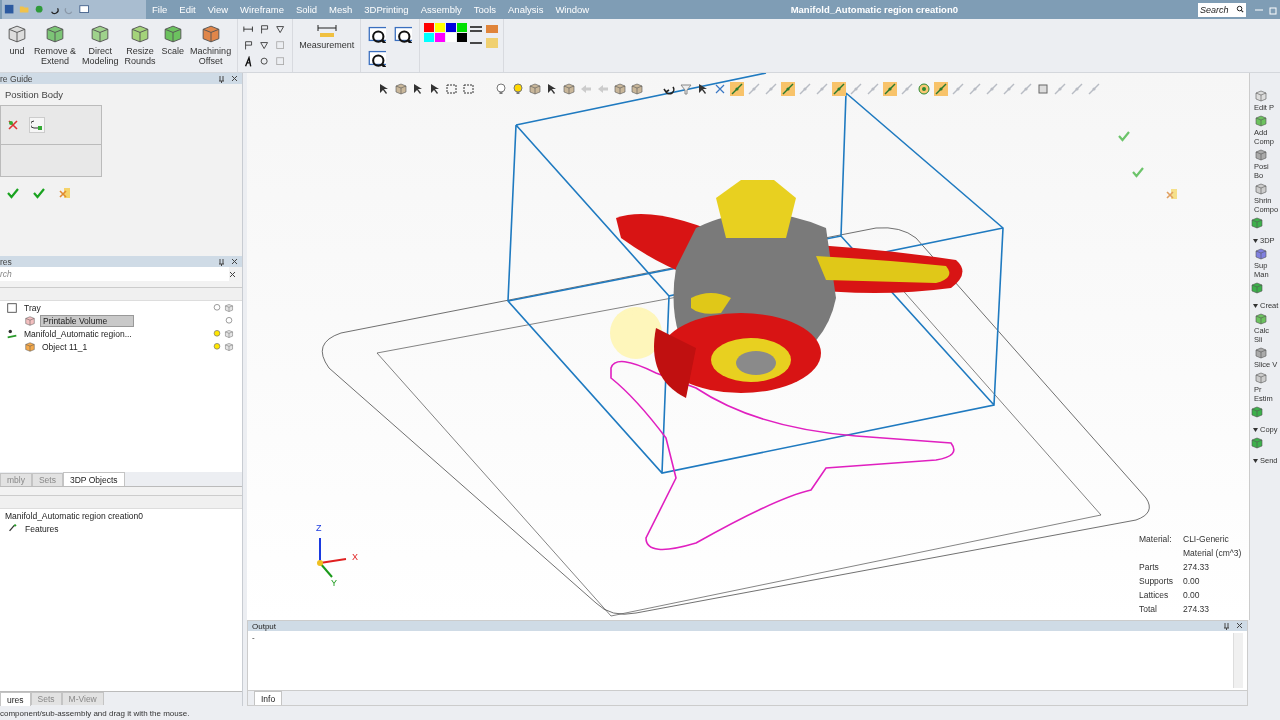  I want to click on funnel-icon, so click(686, 89).